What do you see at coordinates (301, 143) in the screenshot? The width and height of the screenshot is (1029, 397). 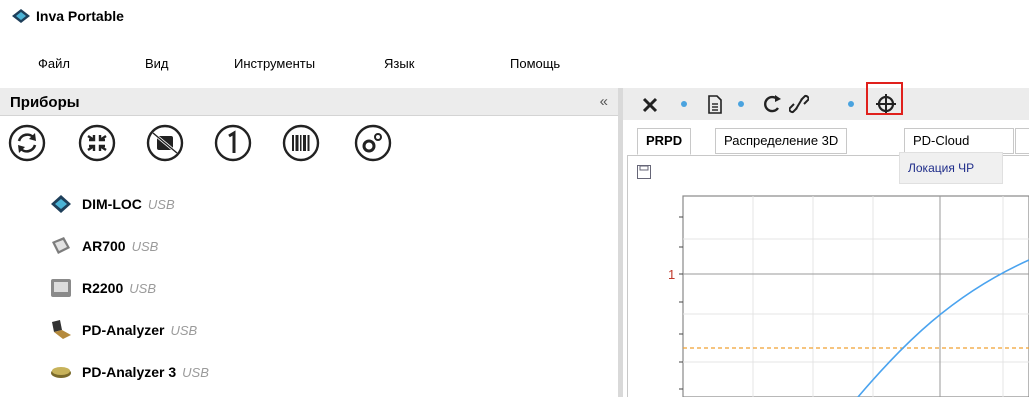 I see `barcode-icon` at bounding box center [301, 143].